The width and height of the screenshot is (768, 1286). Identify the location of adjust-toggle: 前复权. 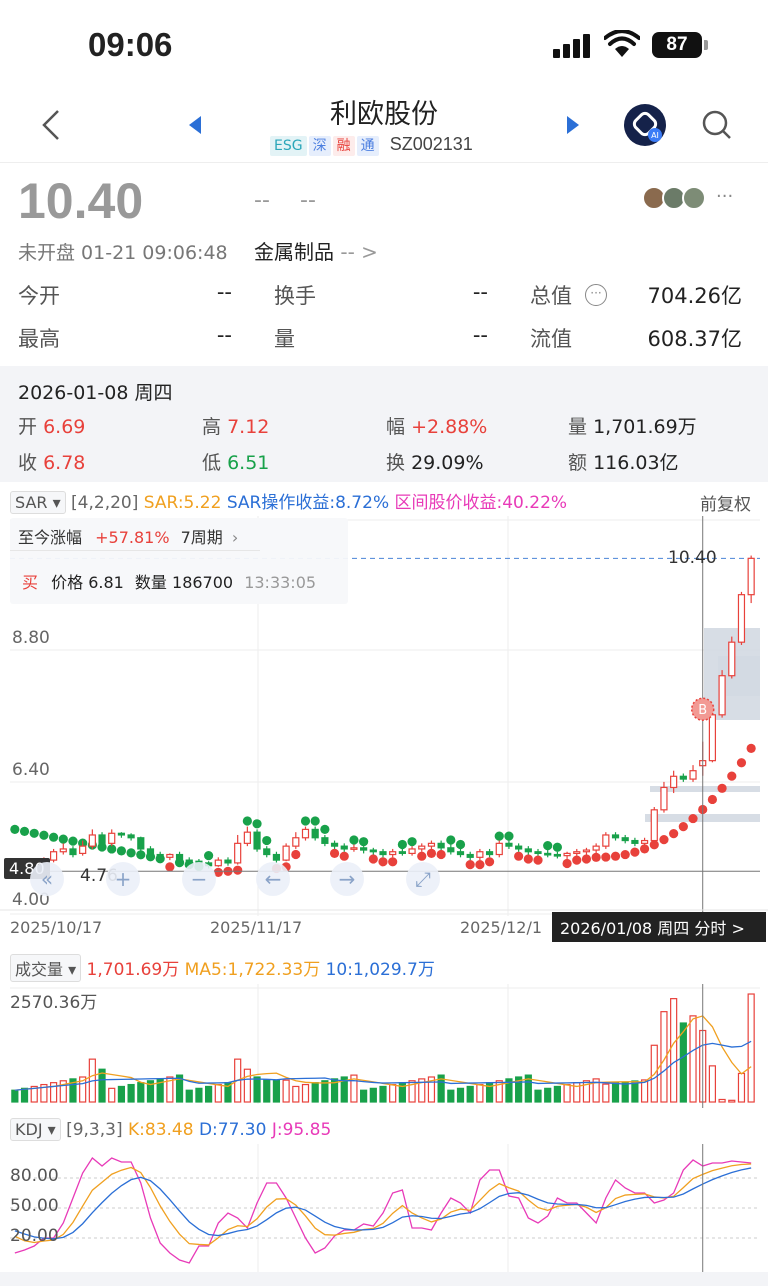
(725, 502).